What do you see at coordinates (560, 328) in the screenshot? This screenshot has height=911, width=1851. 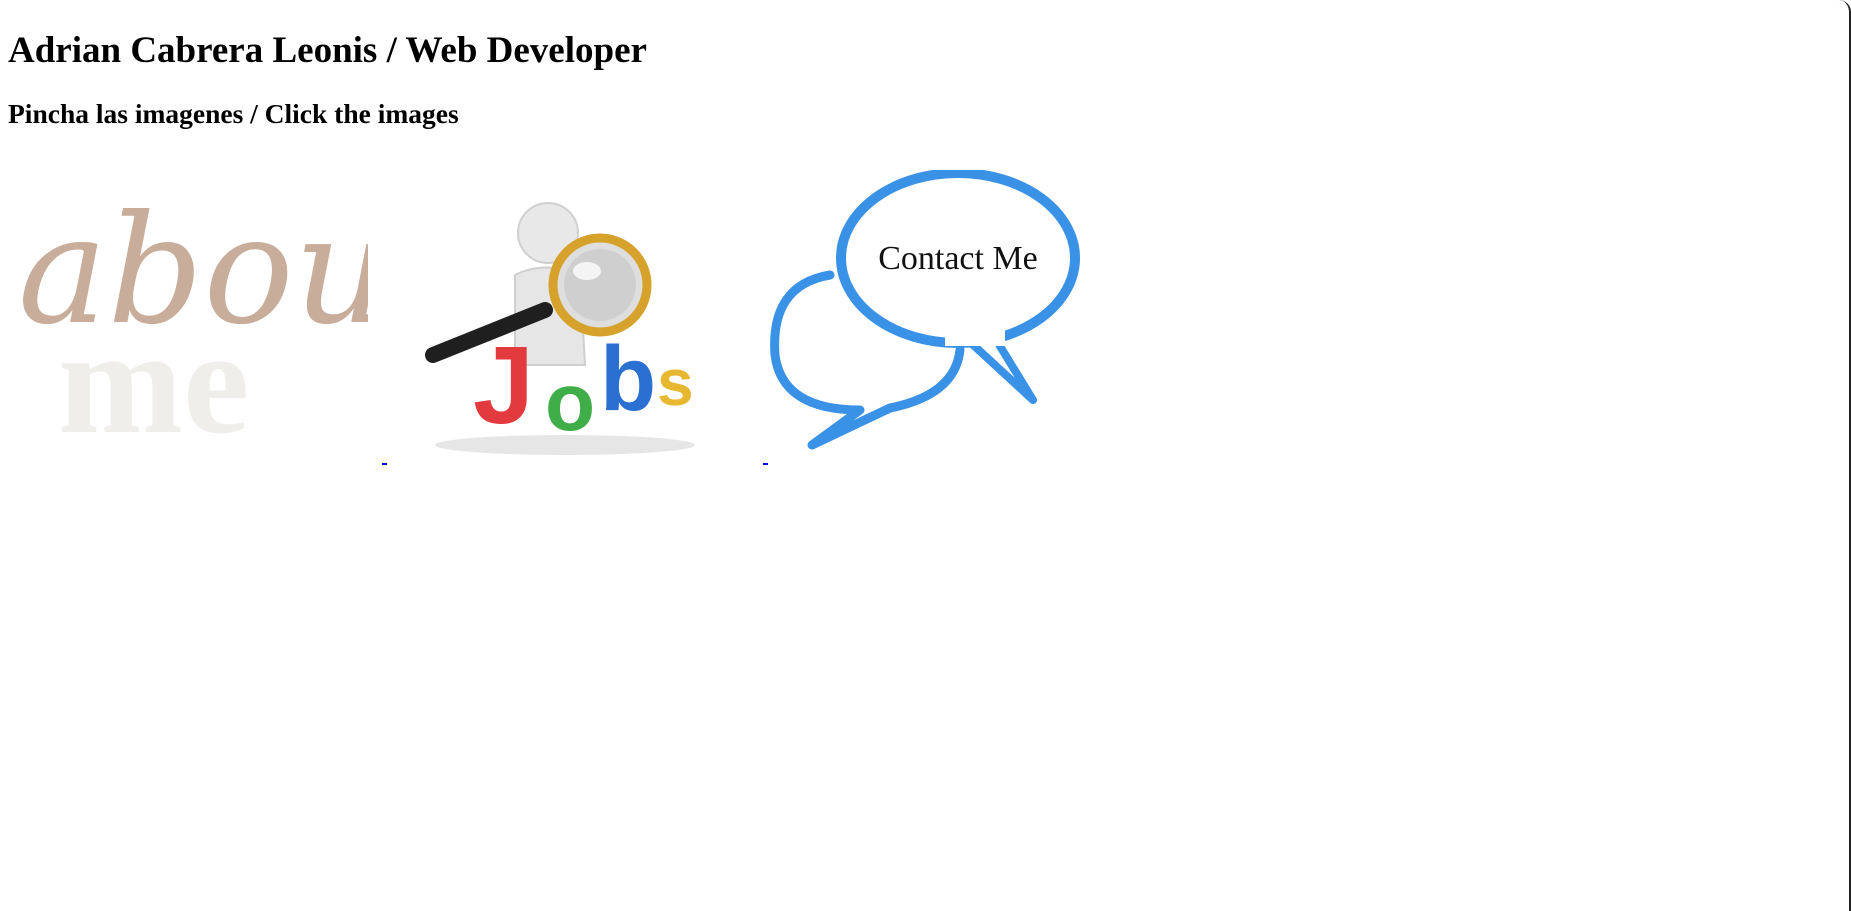 I see `jobs-image: J o b s` at bounding box center [560, 328].